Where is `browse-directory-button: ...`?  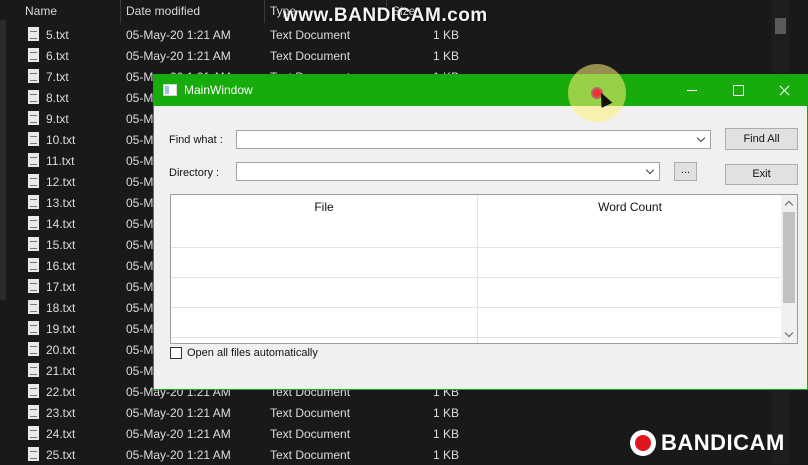
browse-directory-button: ... is located at coordinates (685, 171).